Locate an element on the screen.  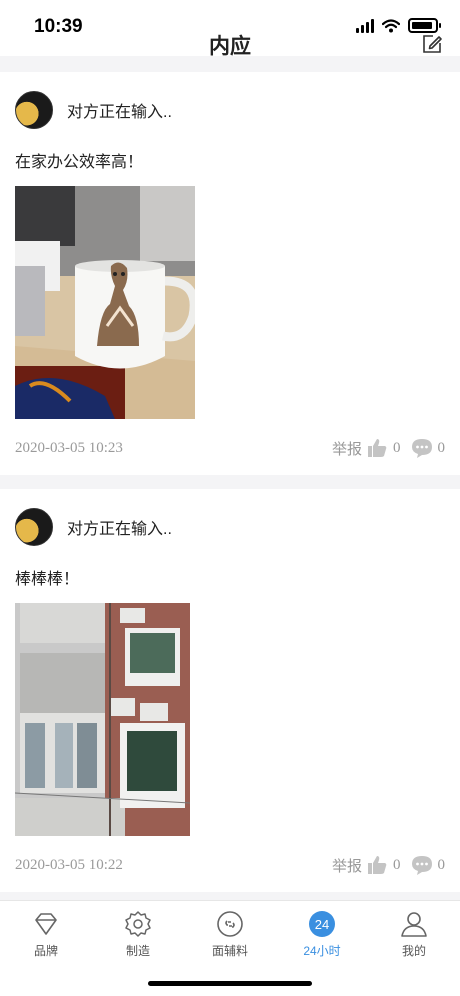
tab-label: 制造 is located at coordinates (137, 951).